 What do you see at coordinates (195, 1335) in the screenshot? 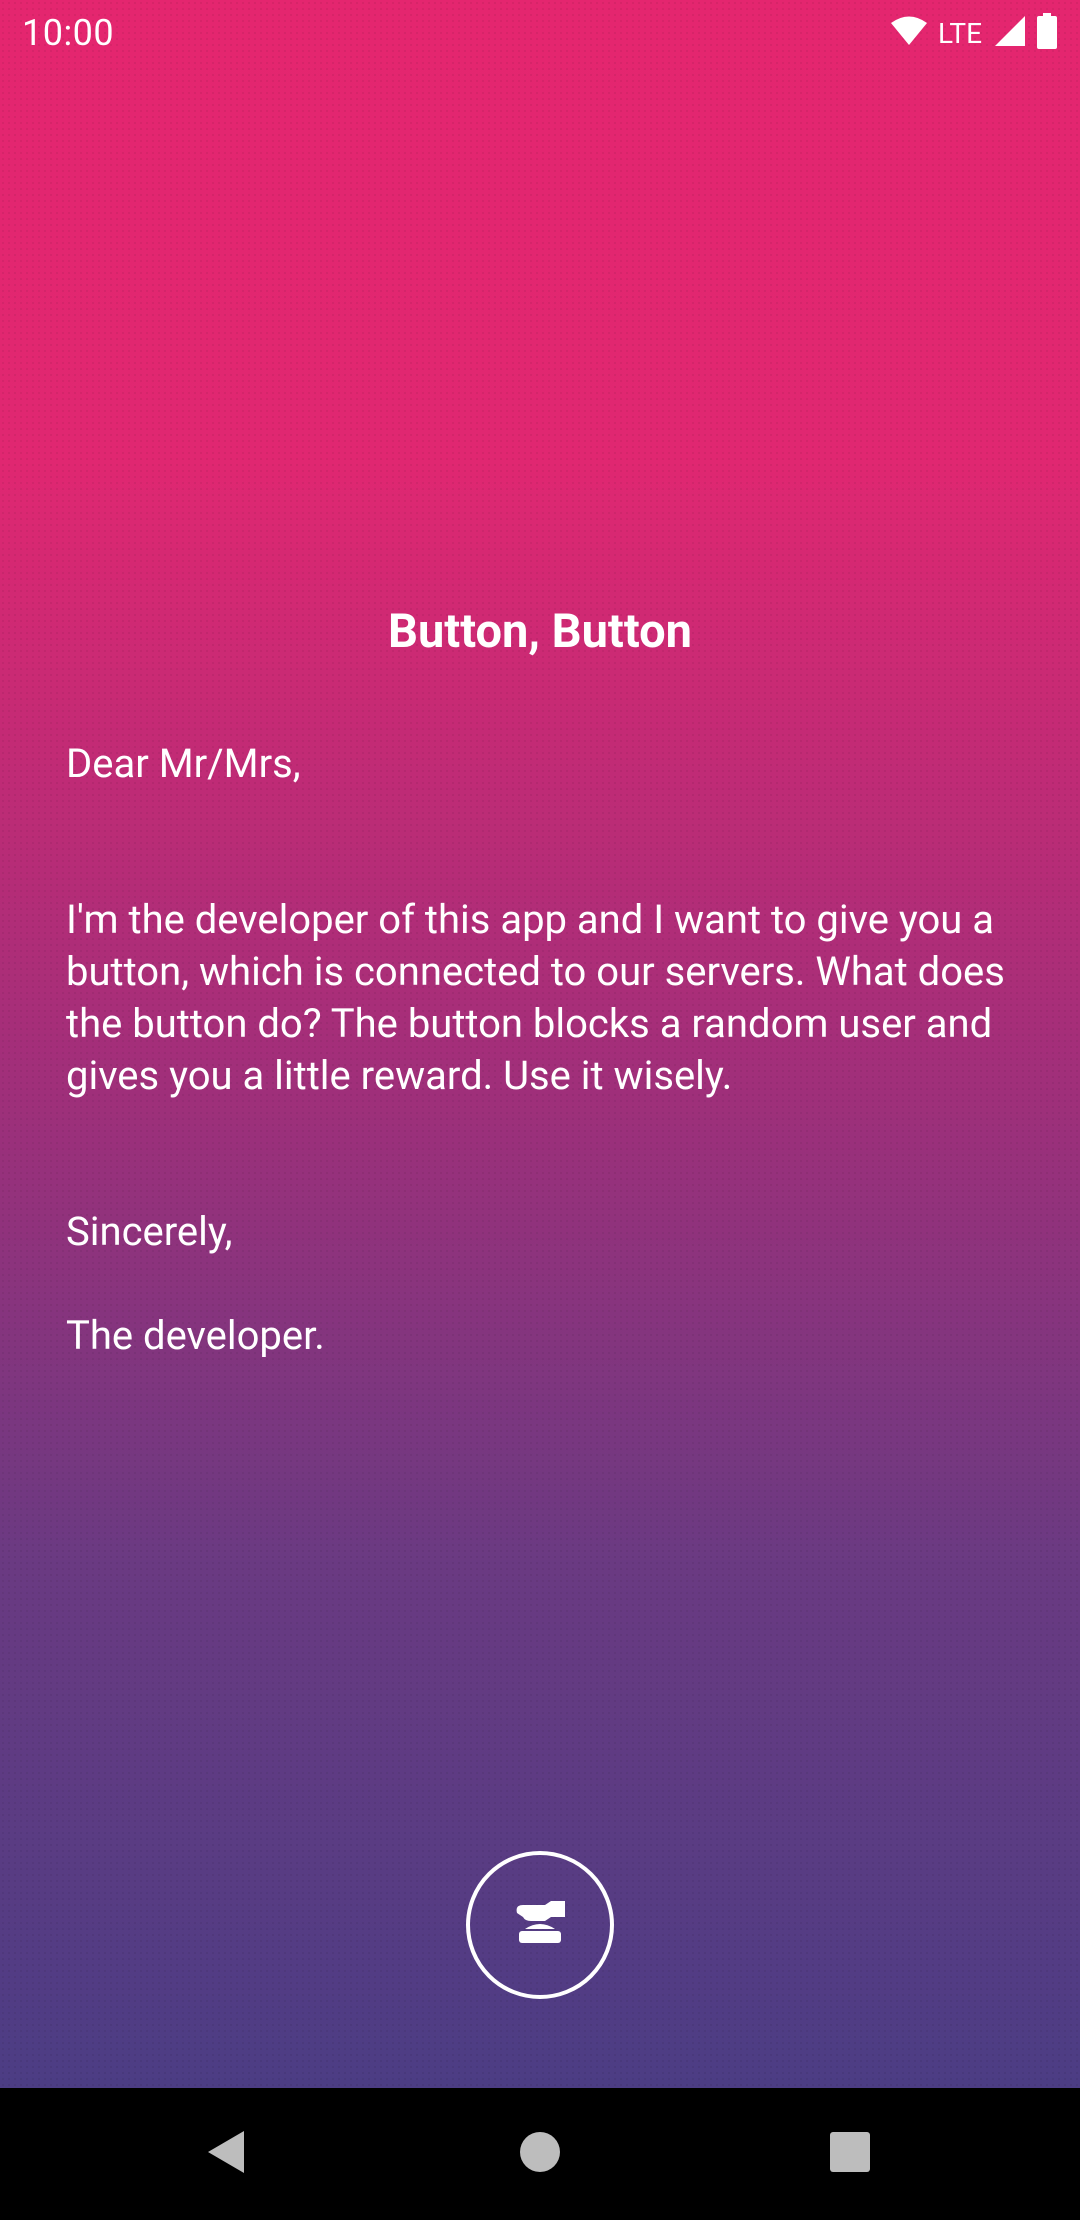
I see `letter-signature: The developer.` at bounding box center [195, 1335].